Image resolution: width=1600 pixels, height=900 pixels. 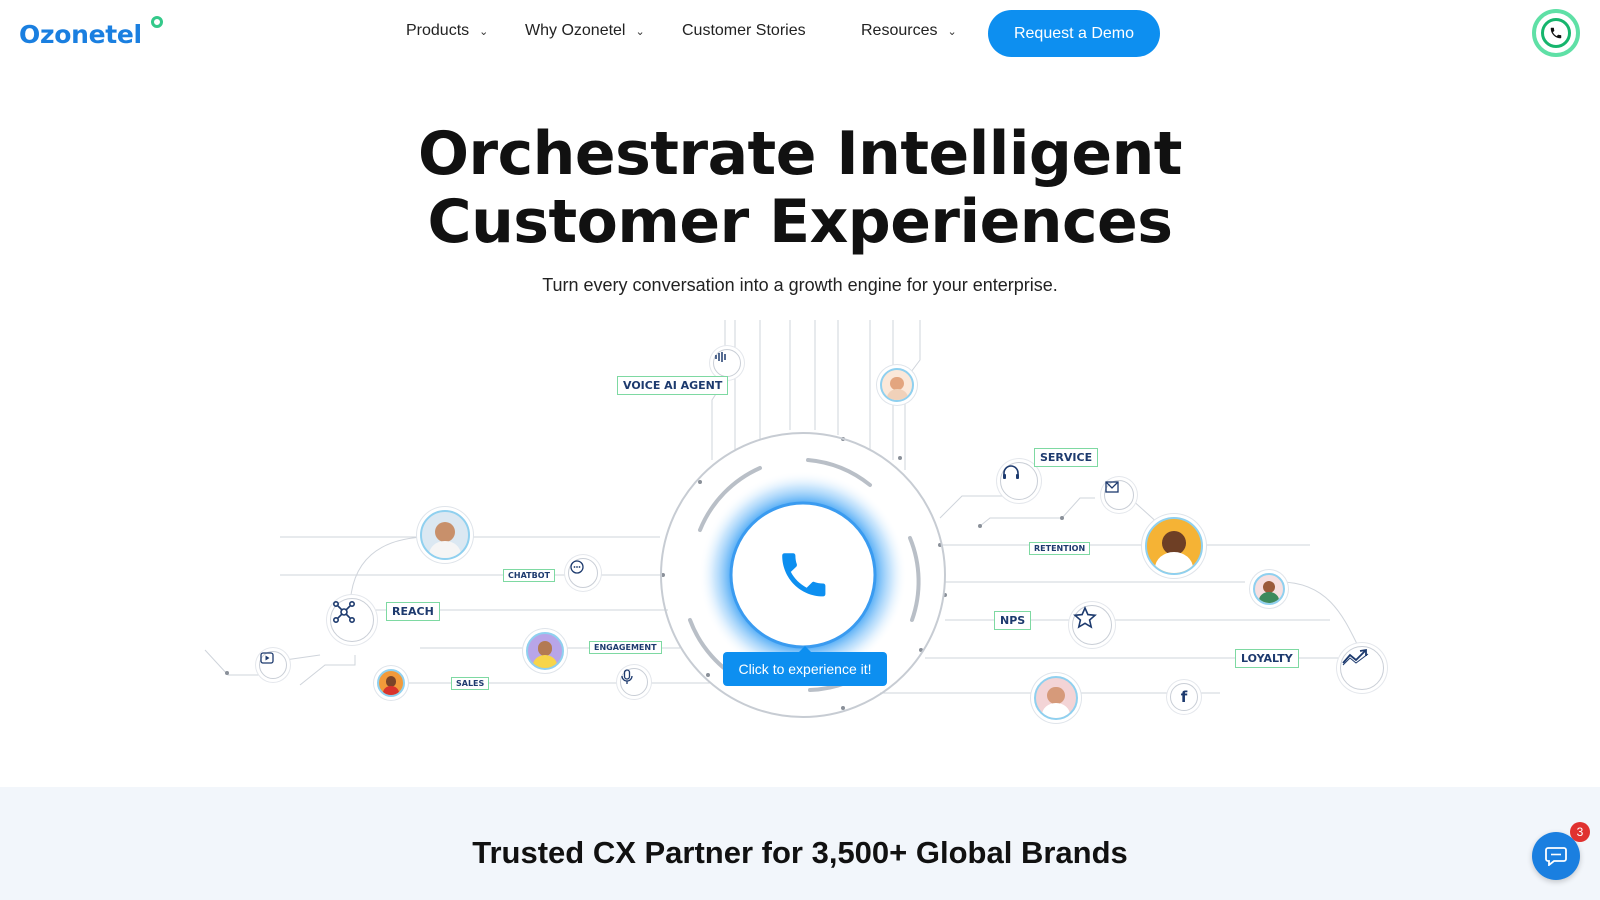 I want to click on tag-reach: REACH, so click(x=413, y=611).